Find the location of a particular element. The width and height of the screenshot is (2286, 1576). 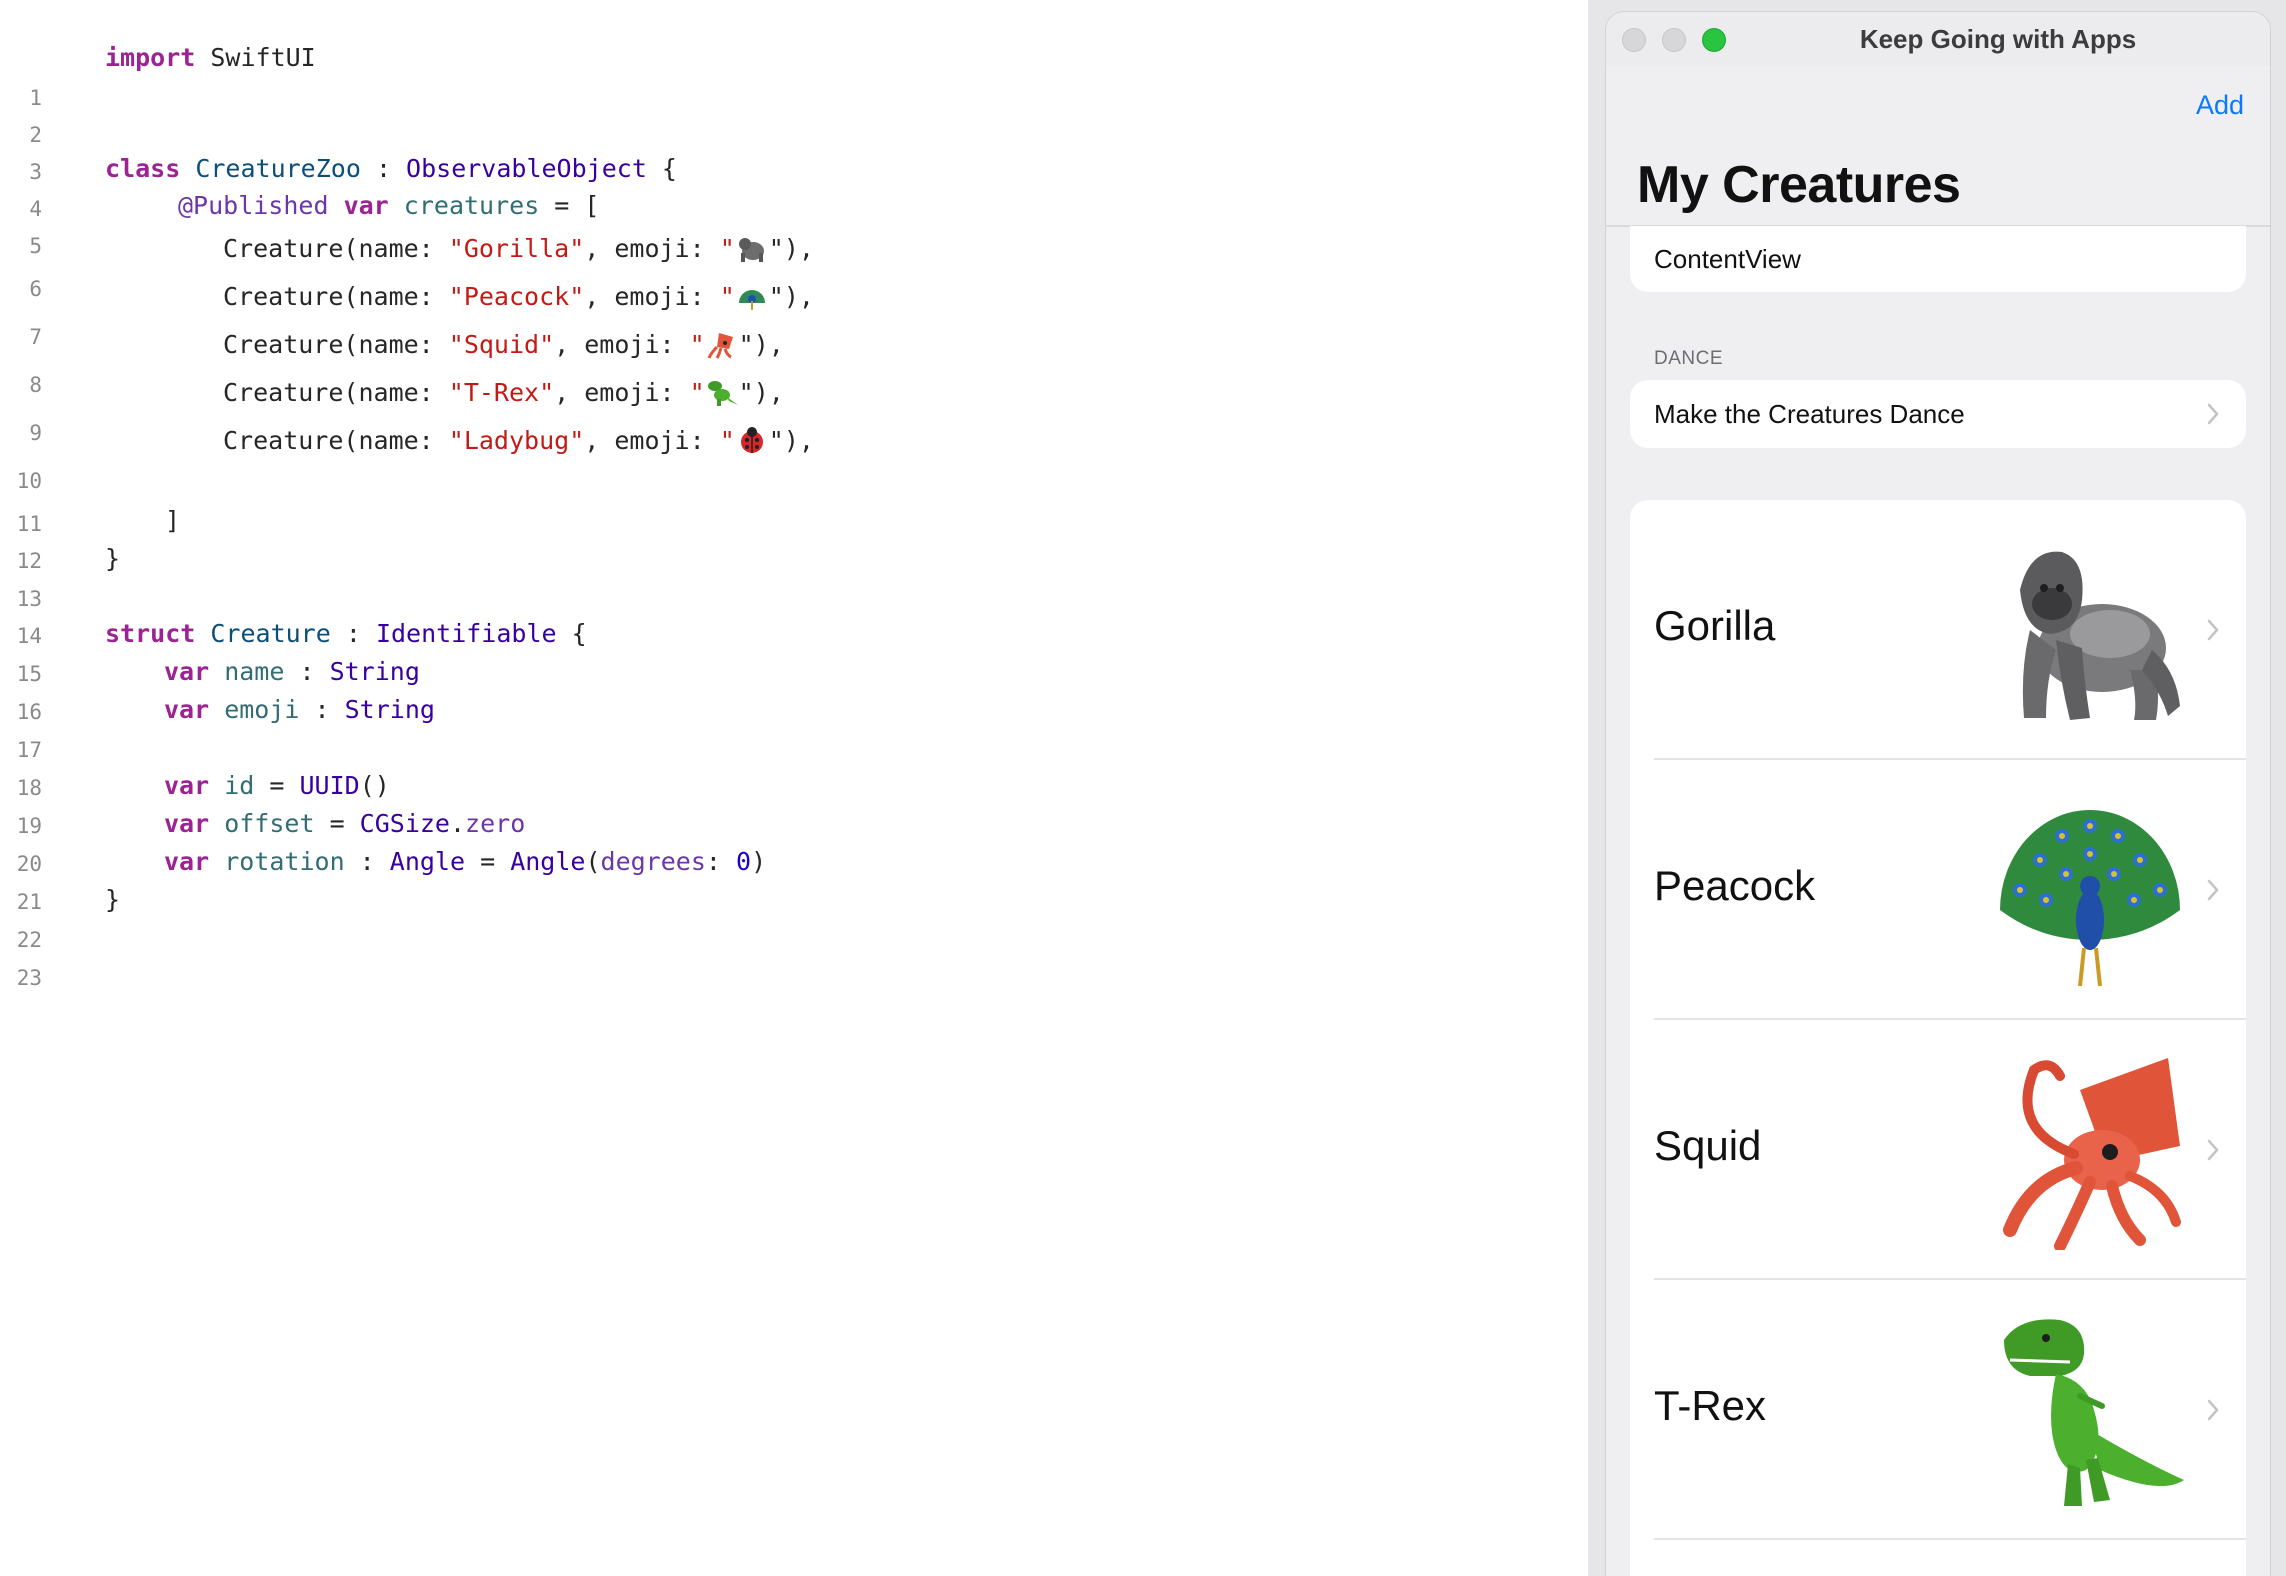

squid-emoji-icon is located at coordinates (2092, 1154).